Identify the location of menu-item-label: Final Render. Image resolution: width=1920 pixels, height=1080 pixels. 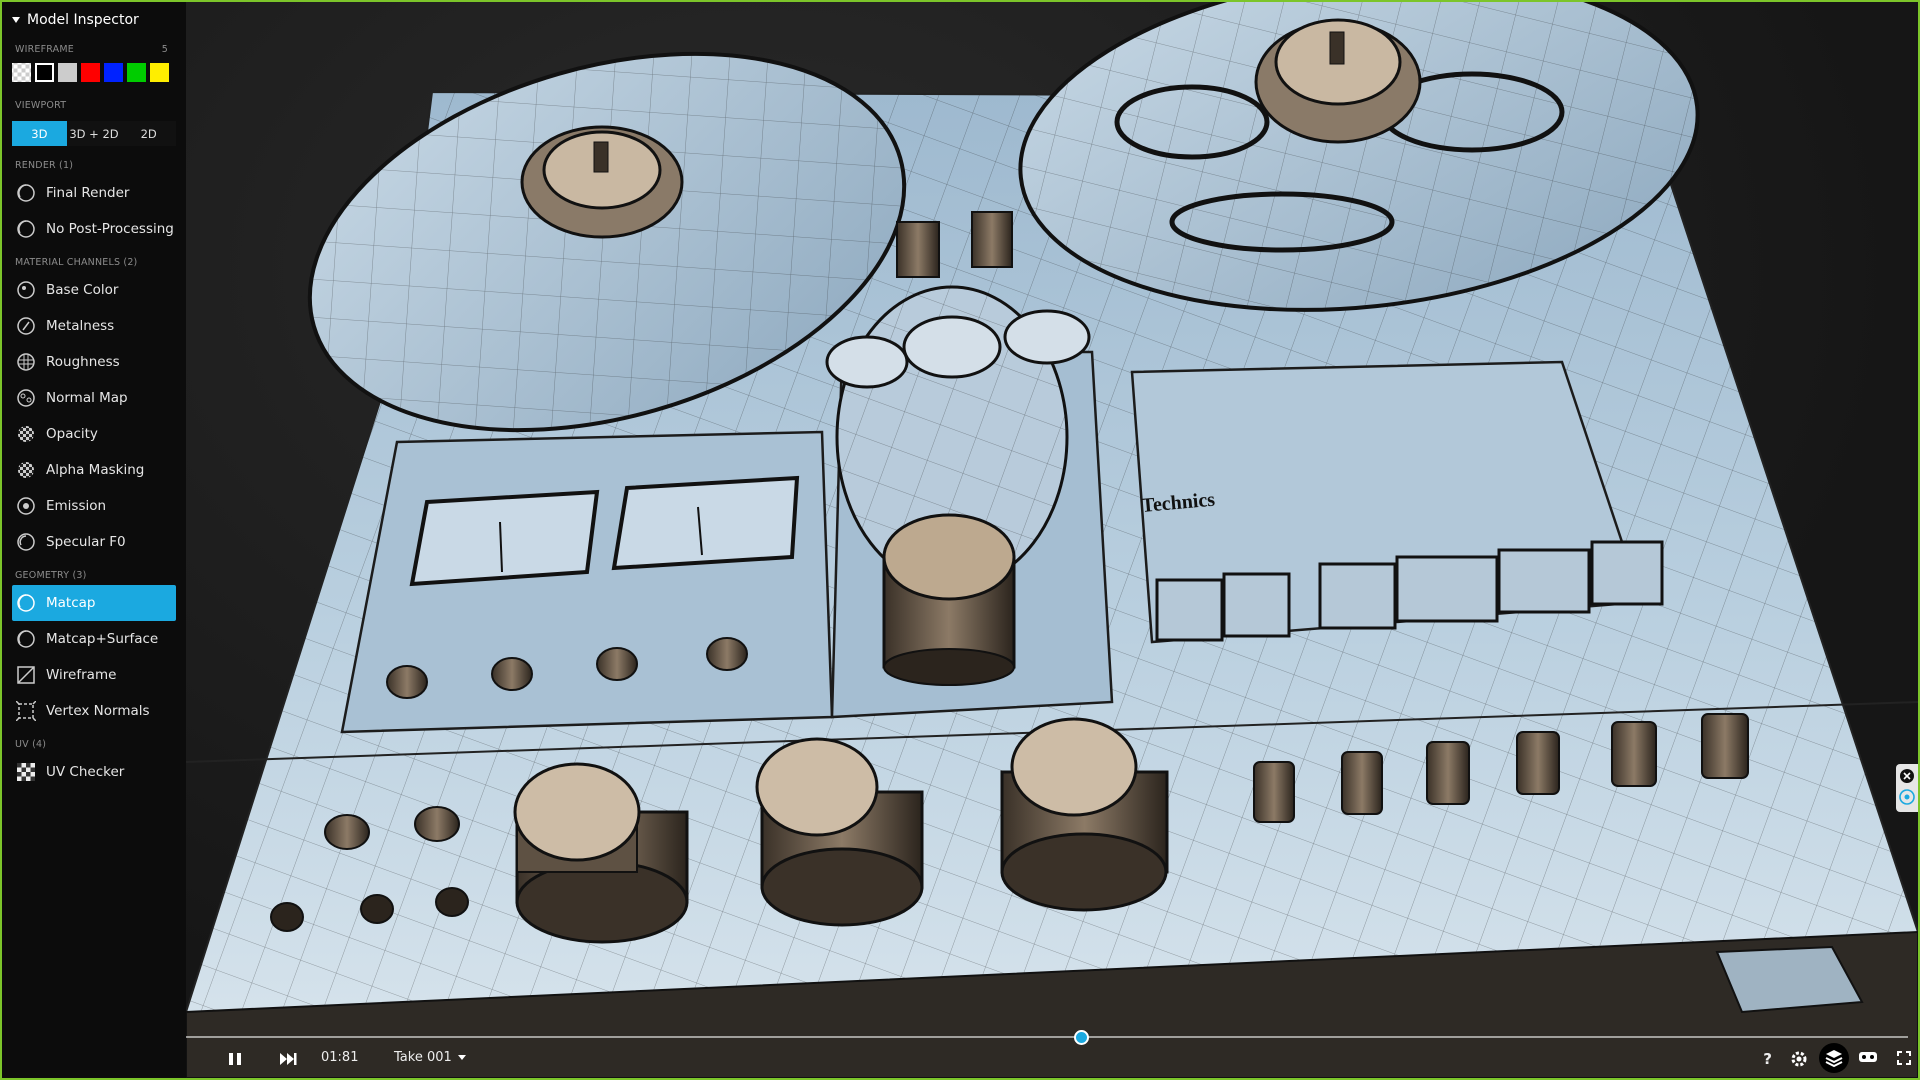
(88, 193).